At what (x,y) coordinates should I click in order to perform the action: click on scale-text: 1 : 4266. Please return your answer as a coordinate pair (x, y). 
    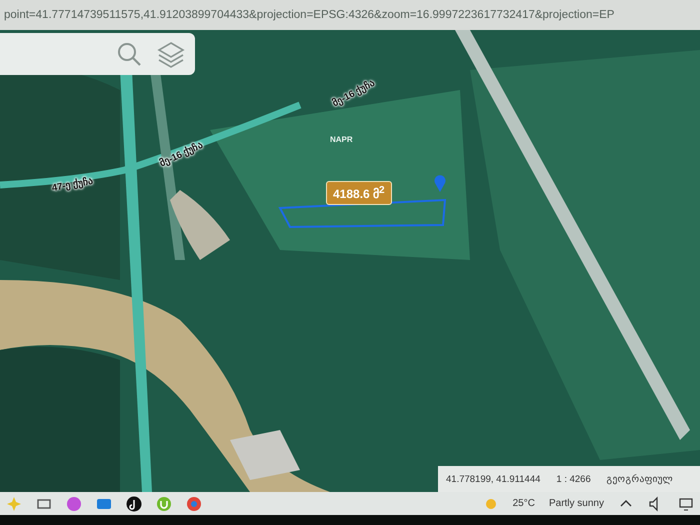
    Looking at the image, I should click on (573, 479).